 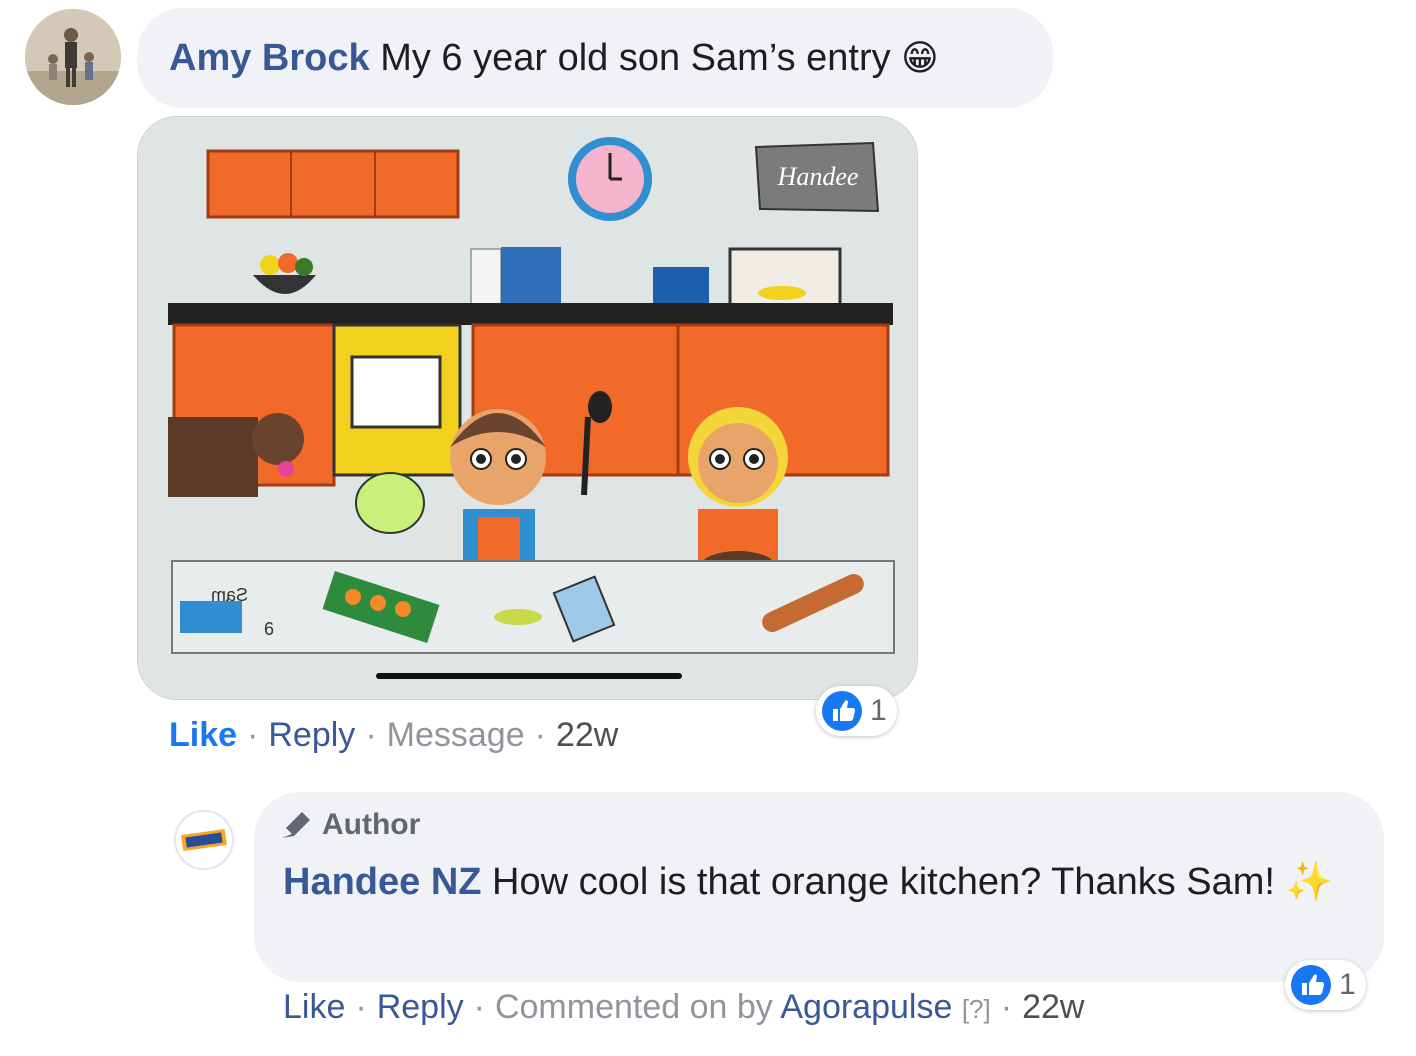 I want to click on author-badge: Author, so click(x=349, y=825).